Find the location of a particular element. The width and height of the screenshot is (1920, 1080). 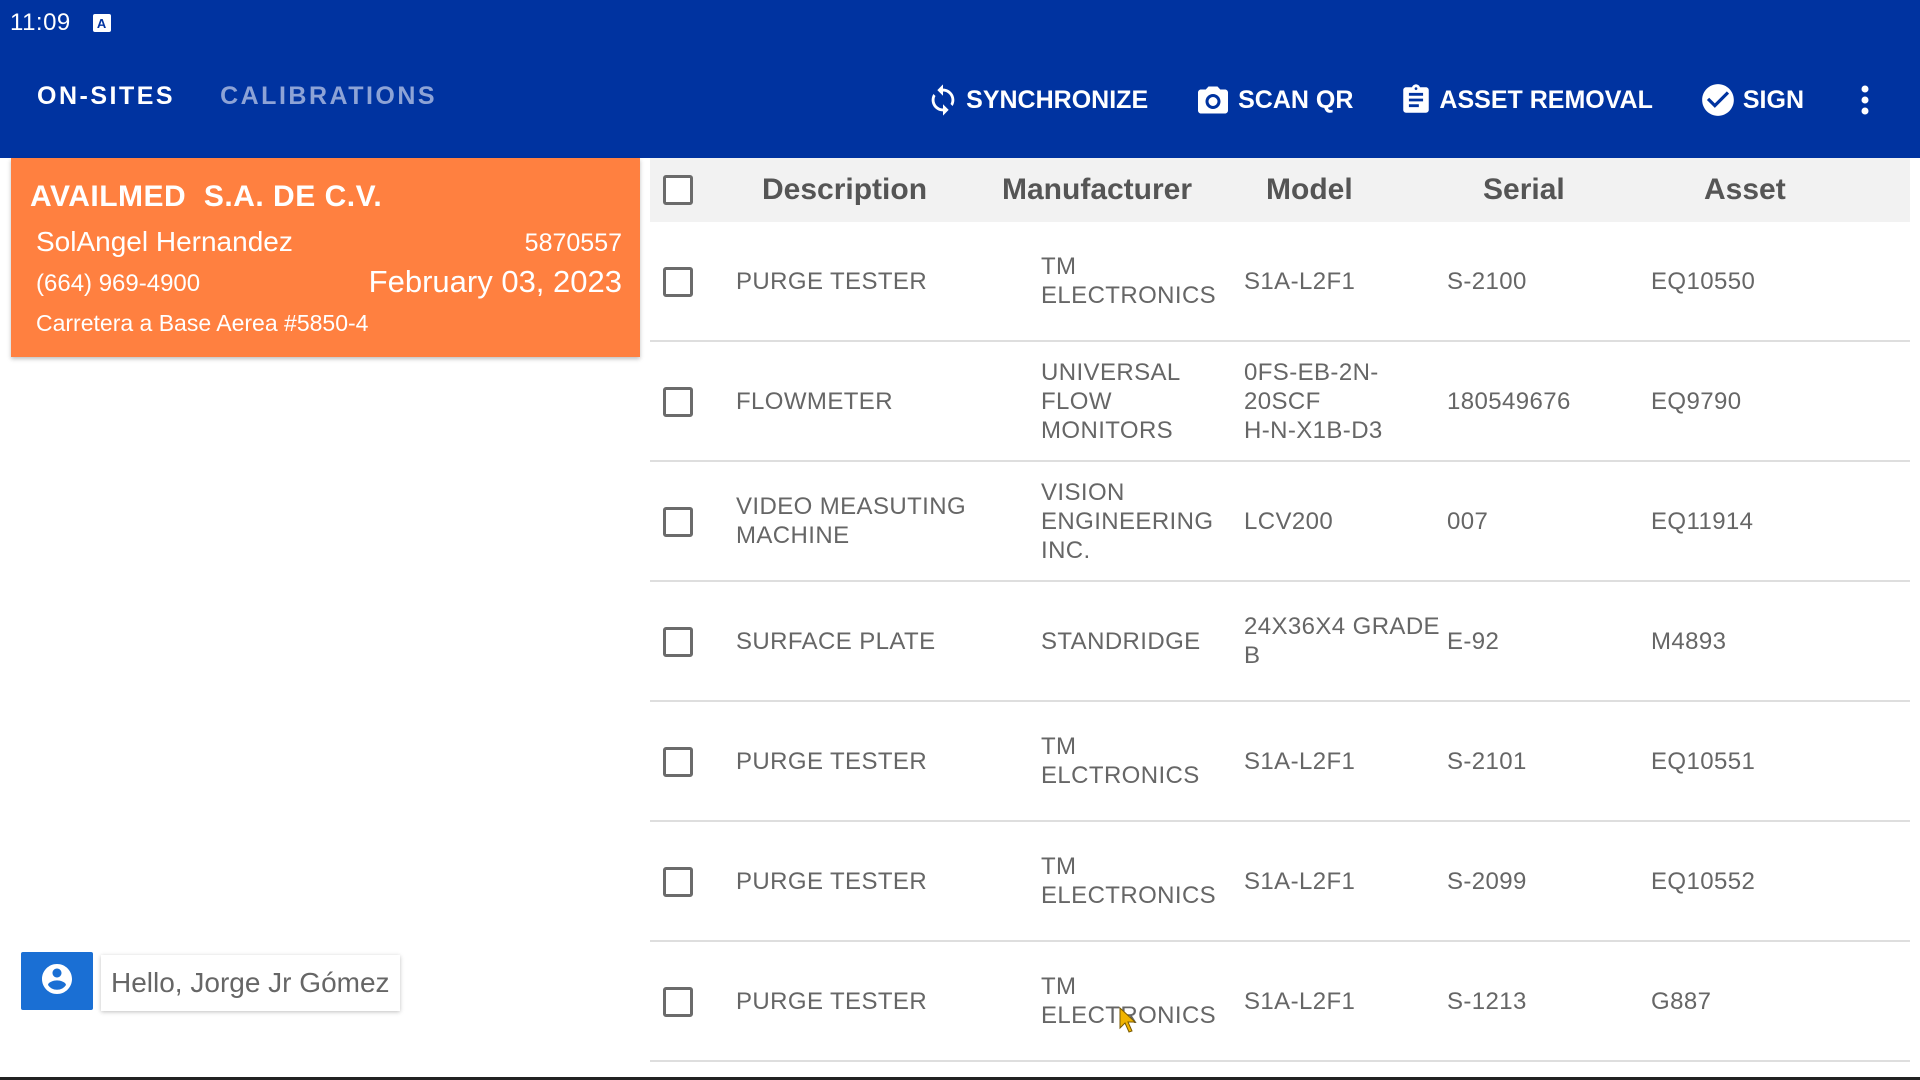

asset-removal-label: ASSET REMOVAL is located at coordinates (1545, 100).